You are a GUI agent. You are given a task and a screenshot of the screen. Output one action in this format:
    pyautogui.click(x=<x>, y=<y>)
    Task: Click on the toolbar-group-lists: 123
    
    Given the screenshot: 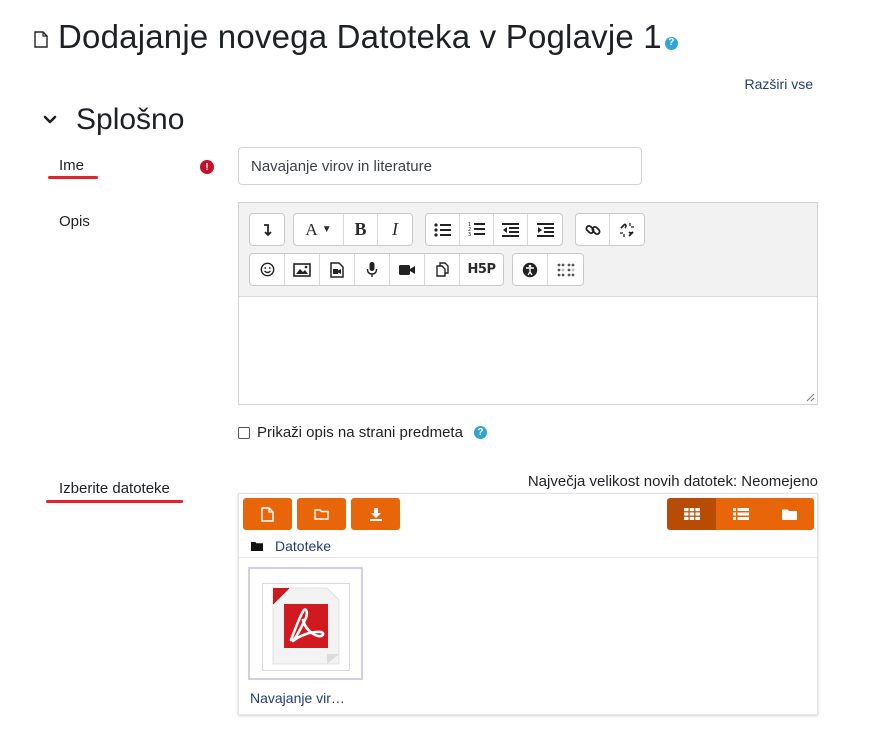 What is the action you would take?
    pyautogui.click(x=494, y=229)
    